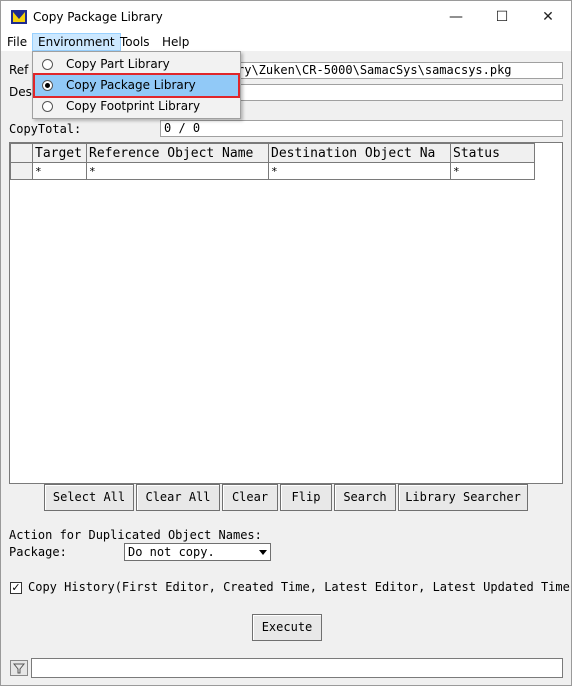  What do you see at coordinates (17, 42) in the screenshot?
I see `menu-file: File` at bounding box center [17, 42].